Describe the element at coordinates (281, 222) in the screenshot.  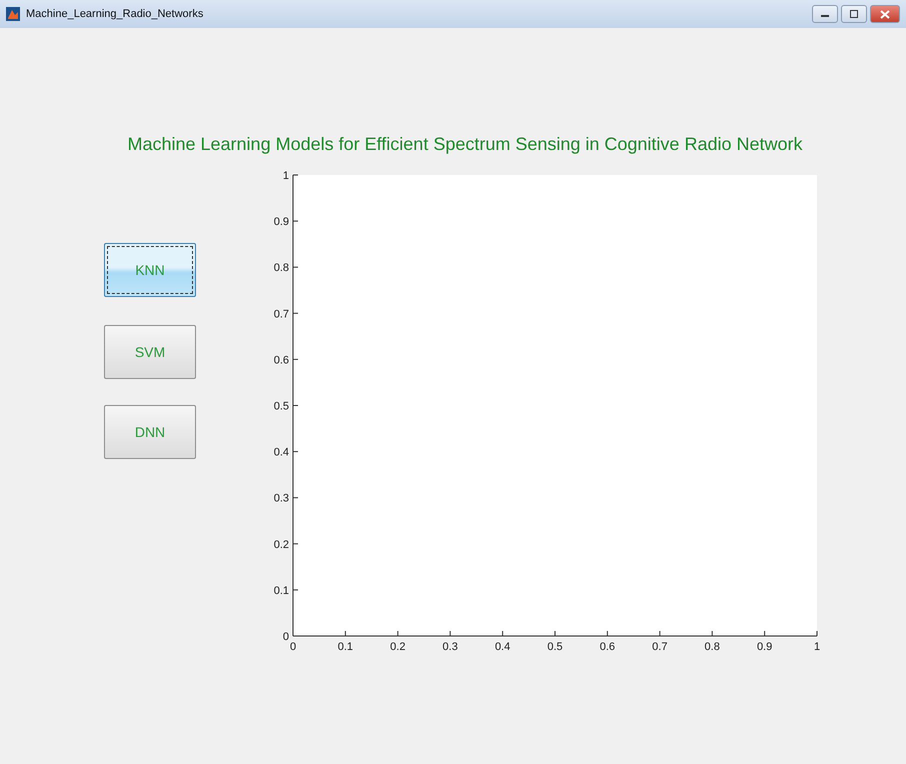
I see `y-tick-label: 0.9` at that location.